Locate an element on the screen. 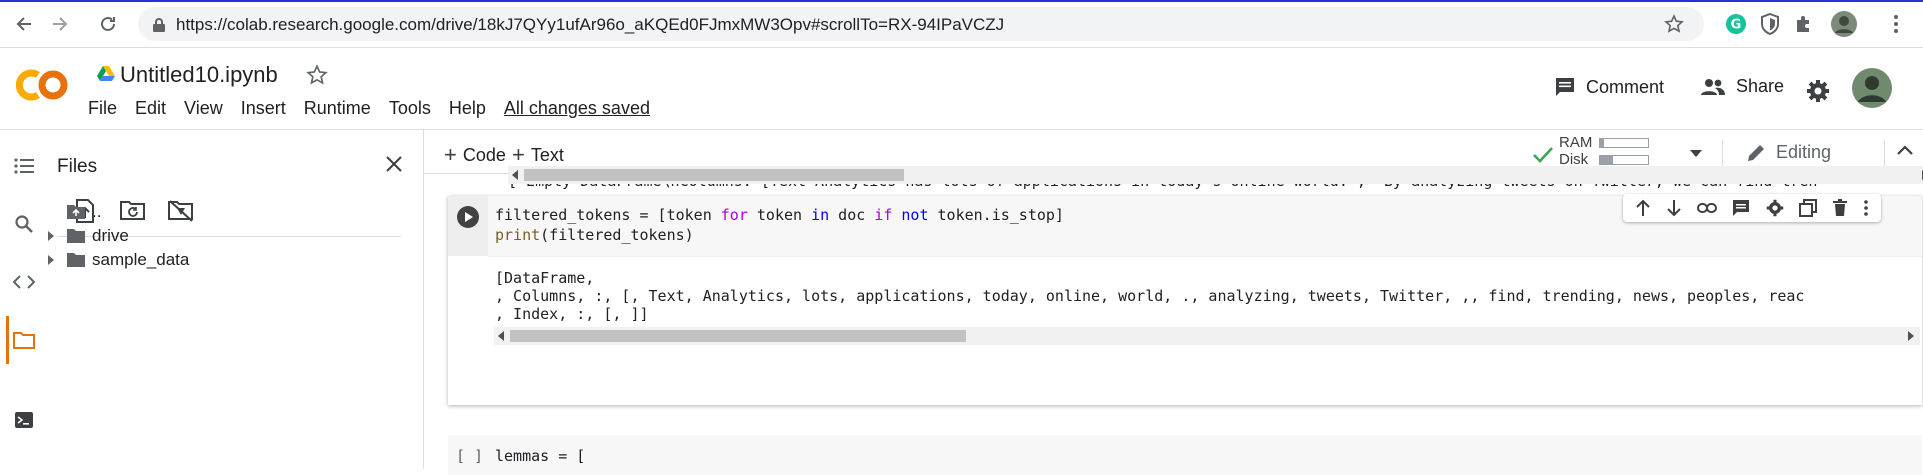 The height and width of the screenshot is (475, 1923). active-panel-indicator is located at coordinates (7, 340).